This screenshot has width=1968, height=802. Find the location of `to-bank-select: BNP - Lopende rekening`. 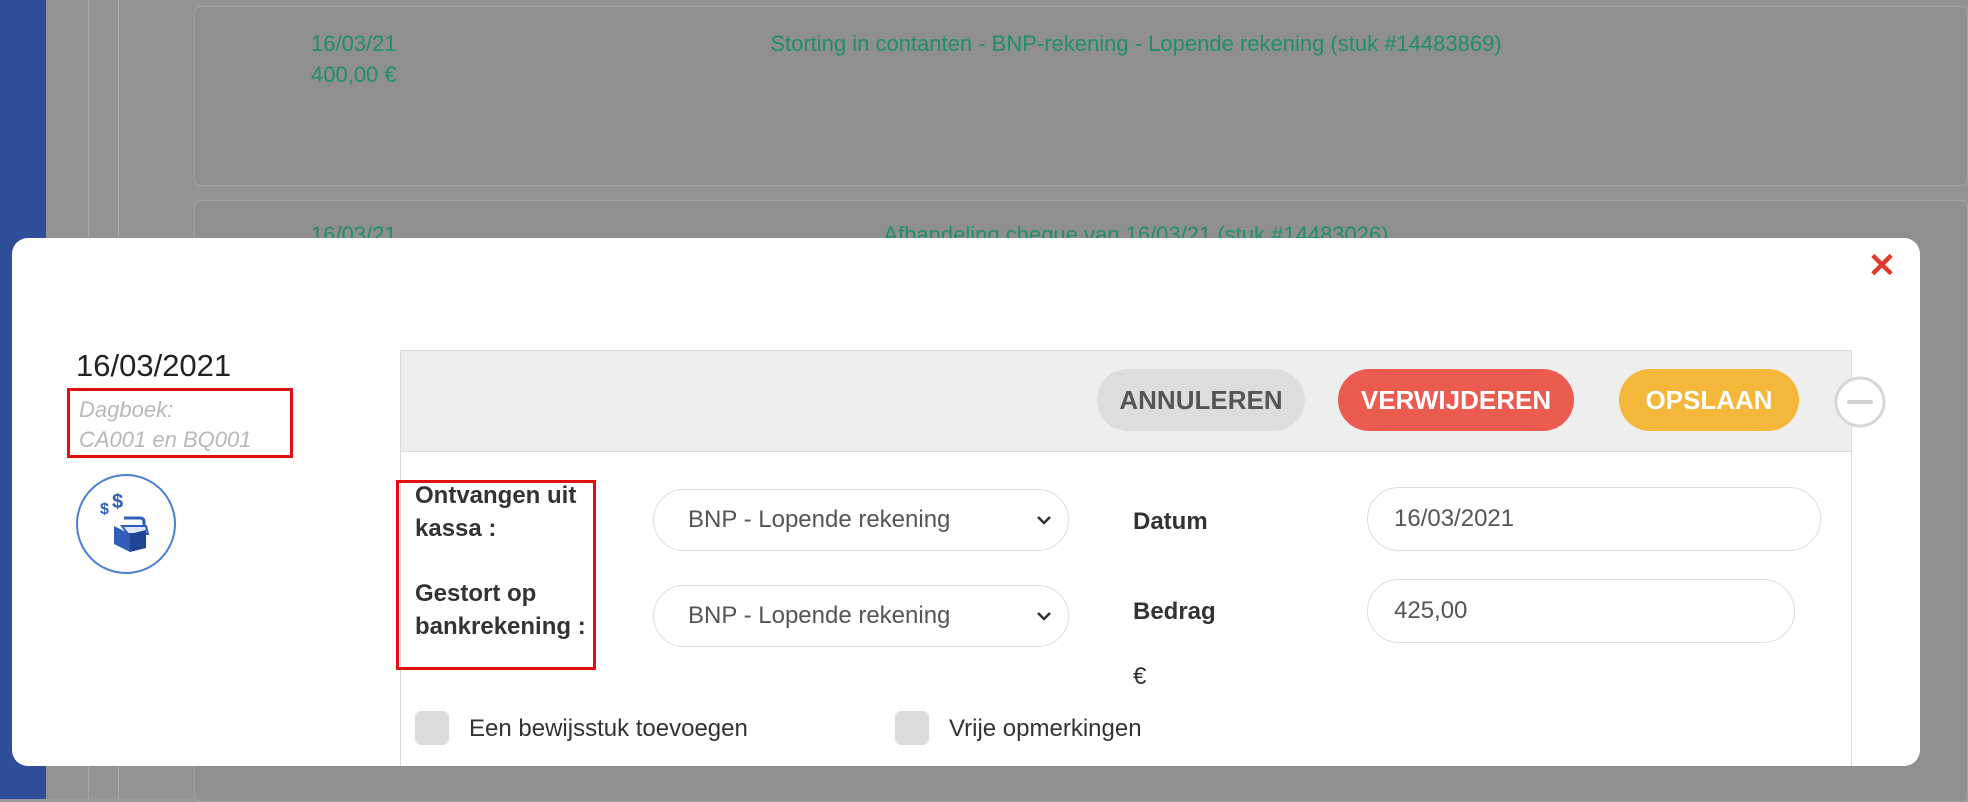

to-bank-select: BNP - Lopende rekening is located at coordinates (861, 616).